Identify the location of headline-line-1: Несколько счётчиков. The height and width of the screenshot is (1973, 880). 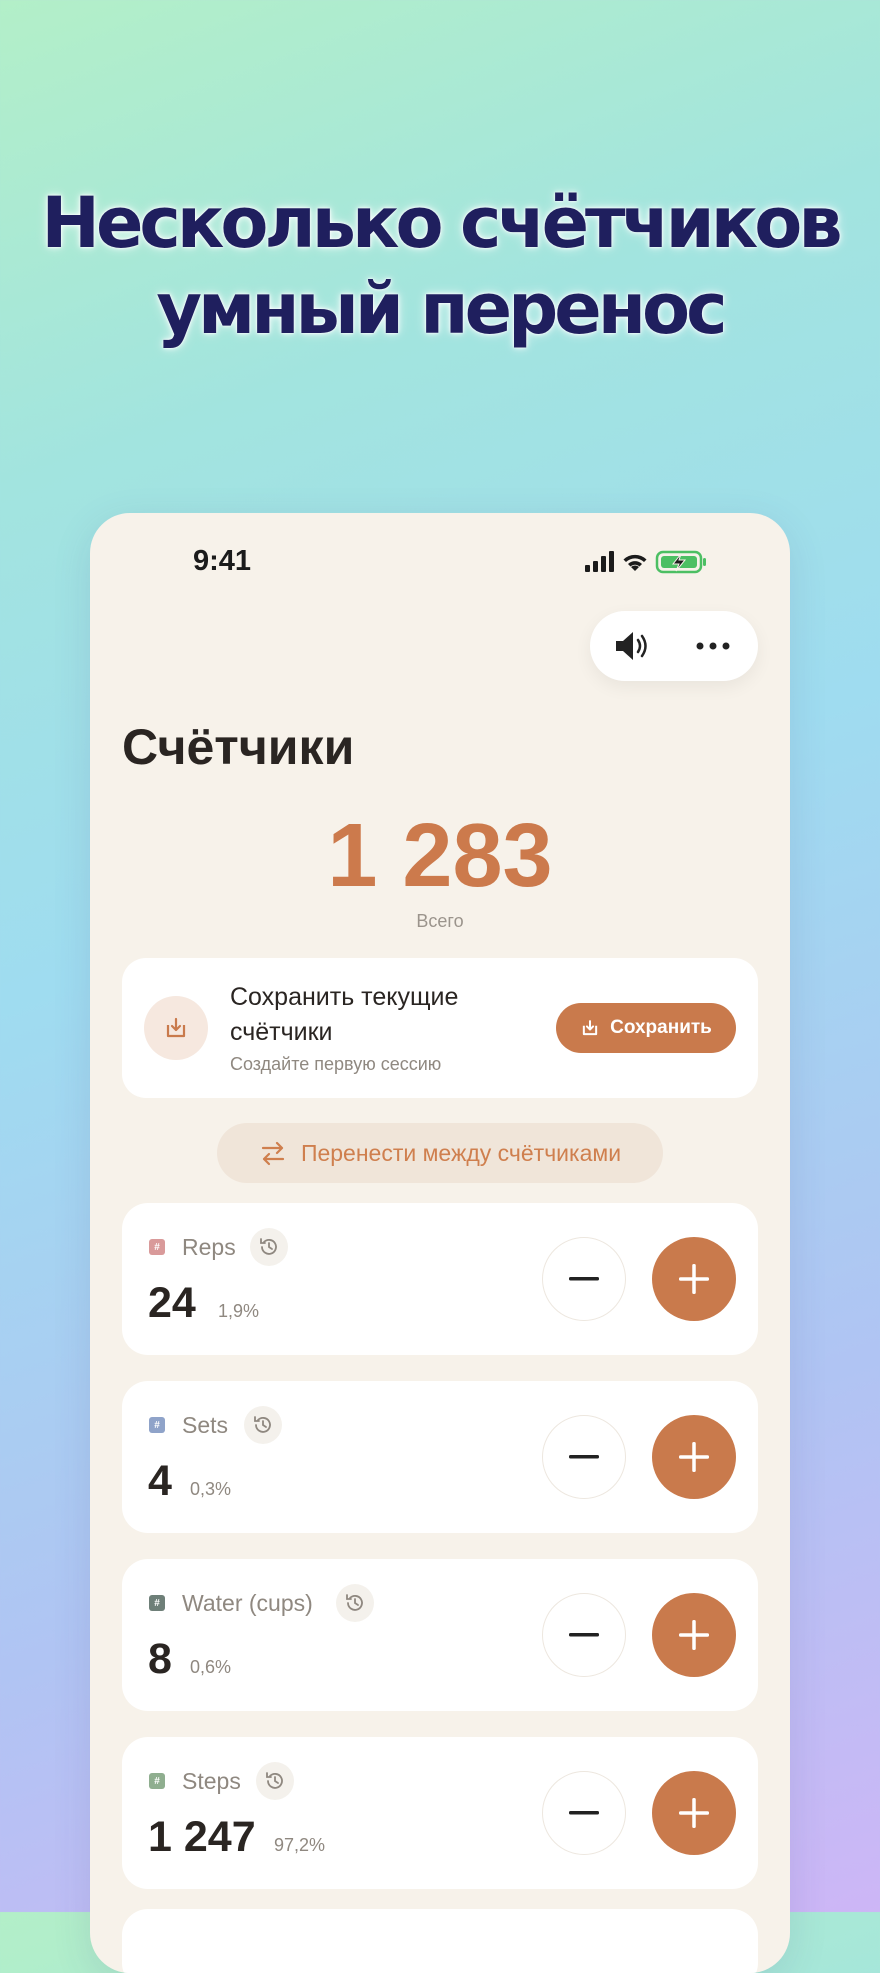
(441, 223).